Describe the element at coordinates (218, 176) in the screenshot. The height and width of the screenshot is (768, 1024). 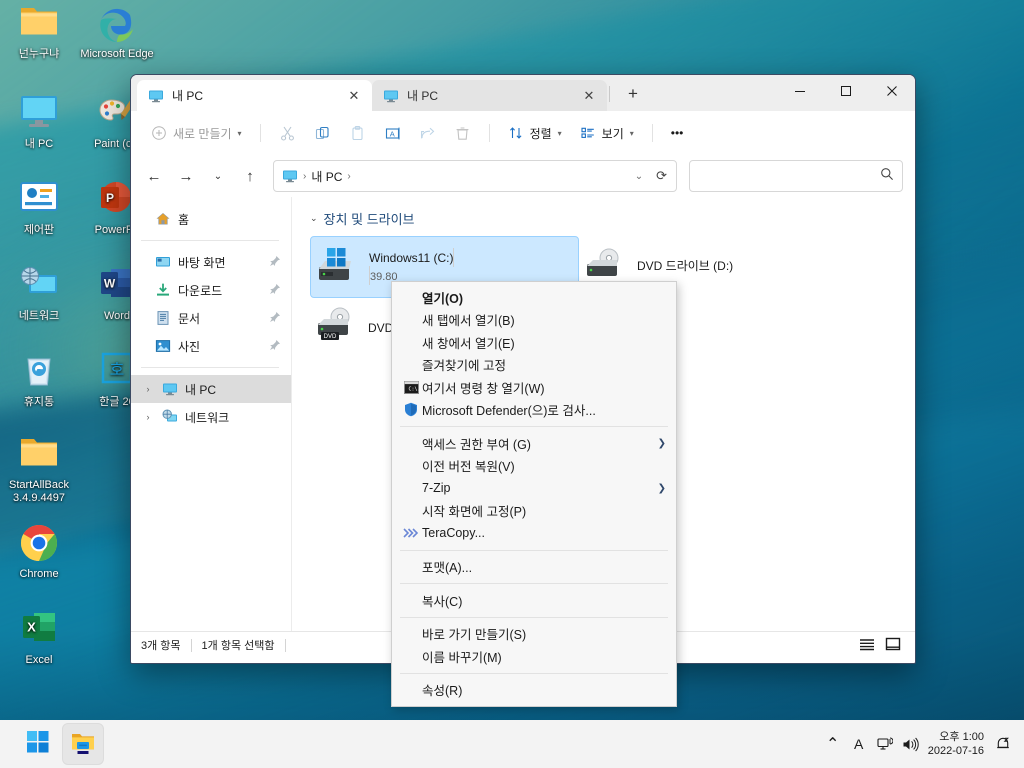
I see `recent-locations-button: ⌄` at that location.